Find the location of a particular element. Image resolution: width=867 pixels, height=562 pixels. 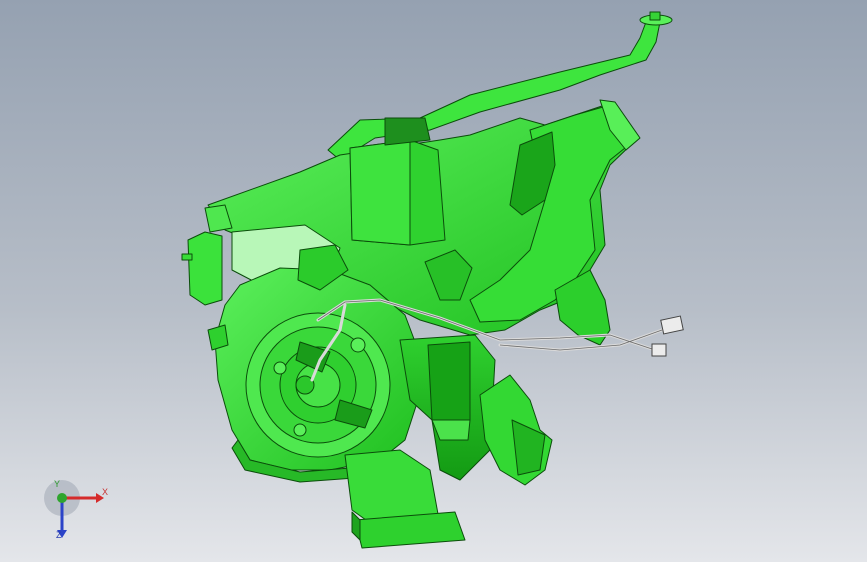

connector-a is located at coordinates (672, 325).